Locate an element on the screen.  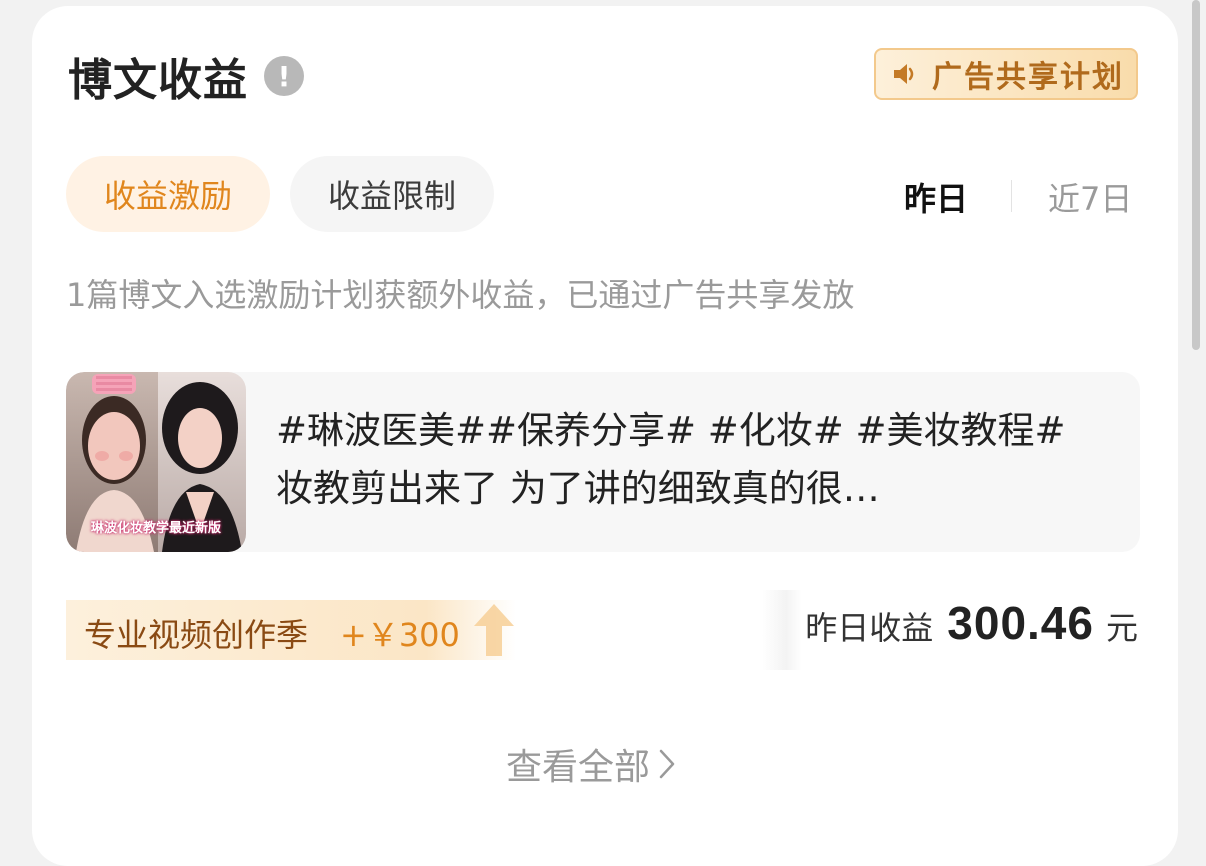
thumbnail-caption: 琳波化妆教学最近新版 is located at coordinates (155, 528).